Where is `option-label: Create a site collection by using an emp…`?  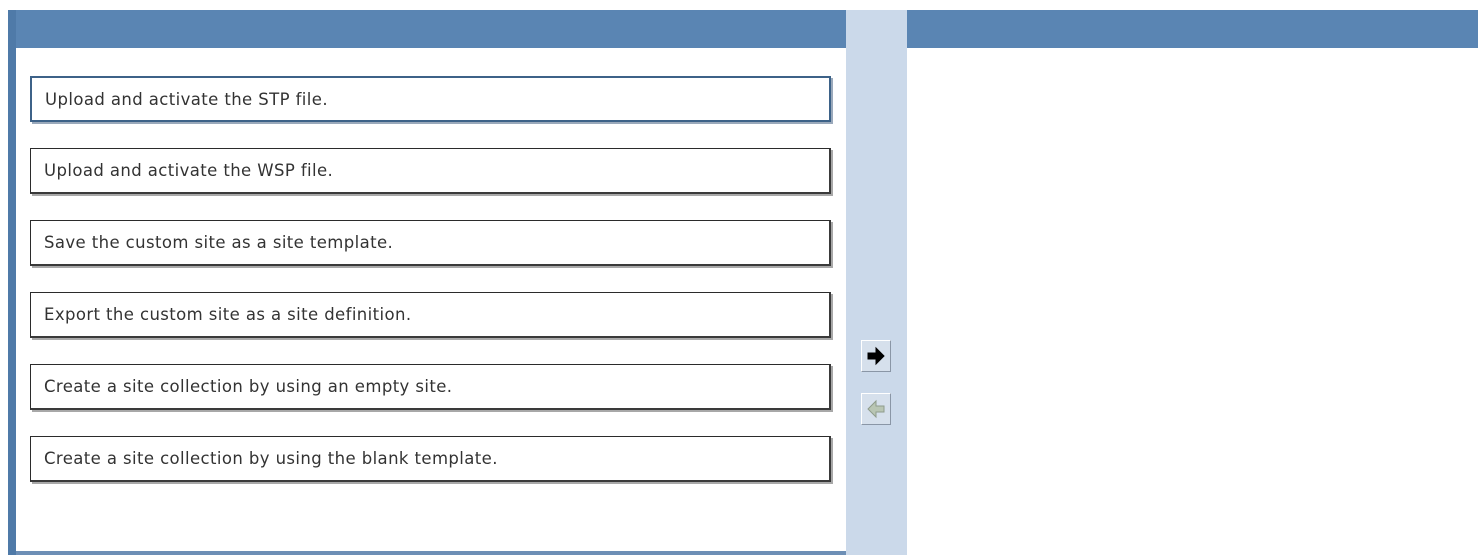 option-label: Create a site collection by using an emp… is located at coordinates (248, 386).